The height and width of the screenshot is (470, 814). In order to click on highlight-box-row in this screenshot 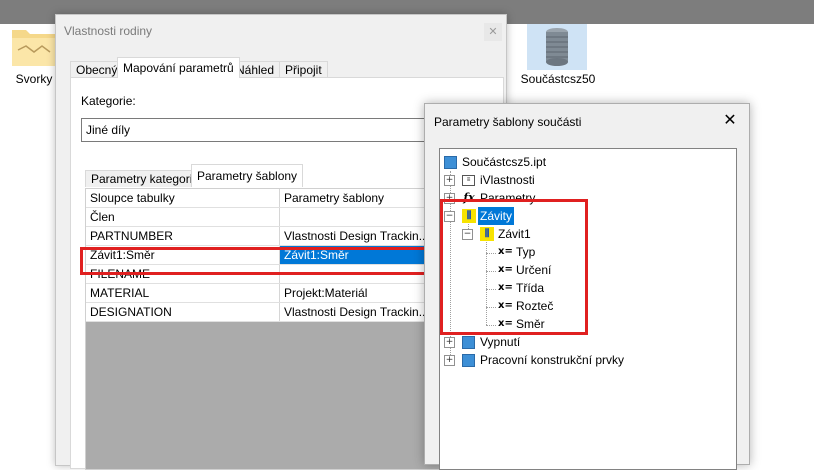, I will do `click(261, 261)`.